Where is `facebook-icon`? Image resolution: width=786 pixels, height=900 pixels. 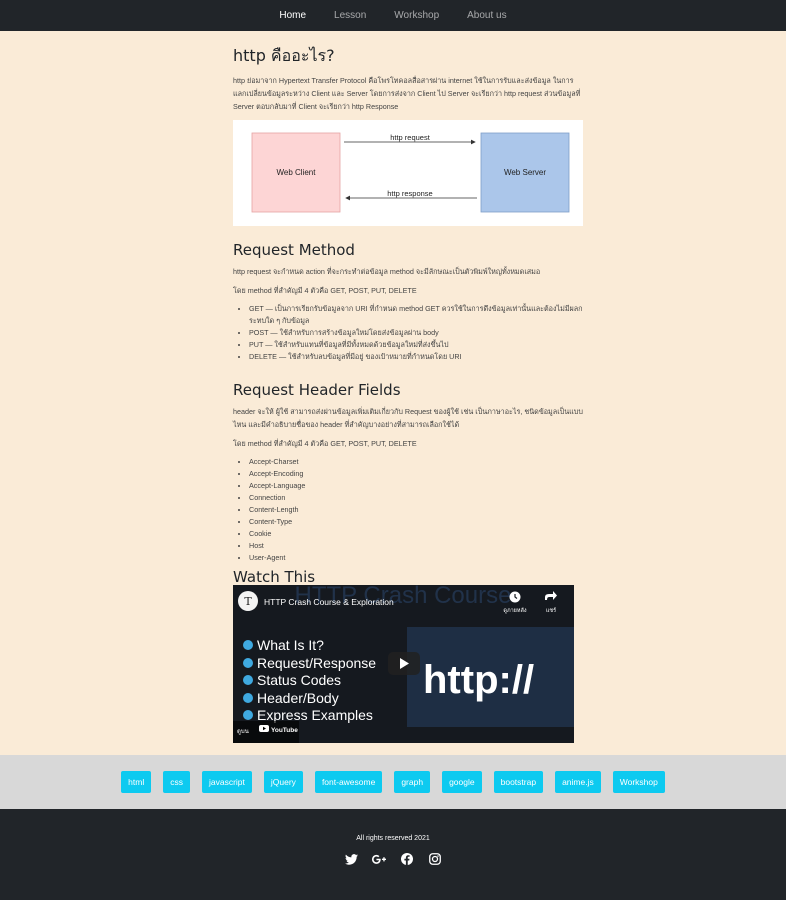 facebook-icon is located at coordinates (407, 859).